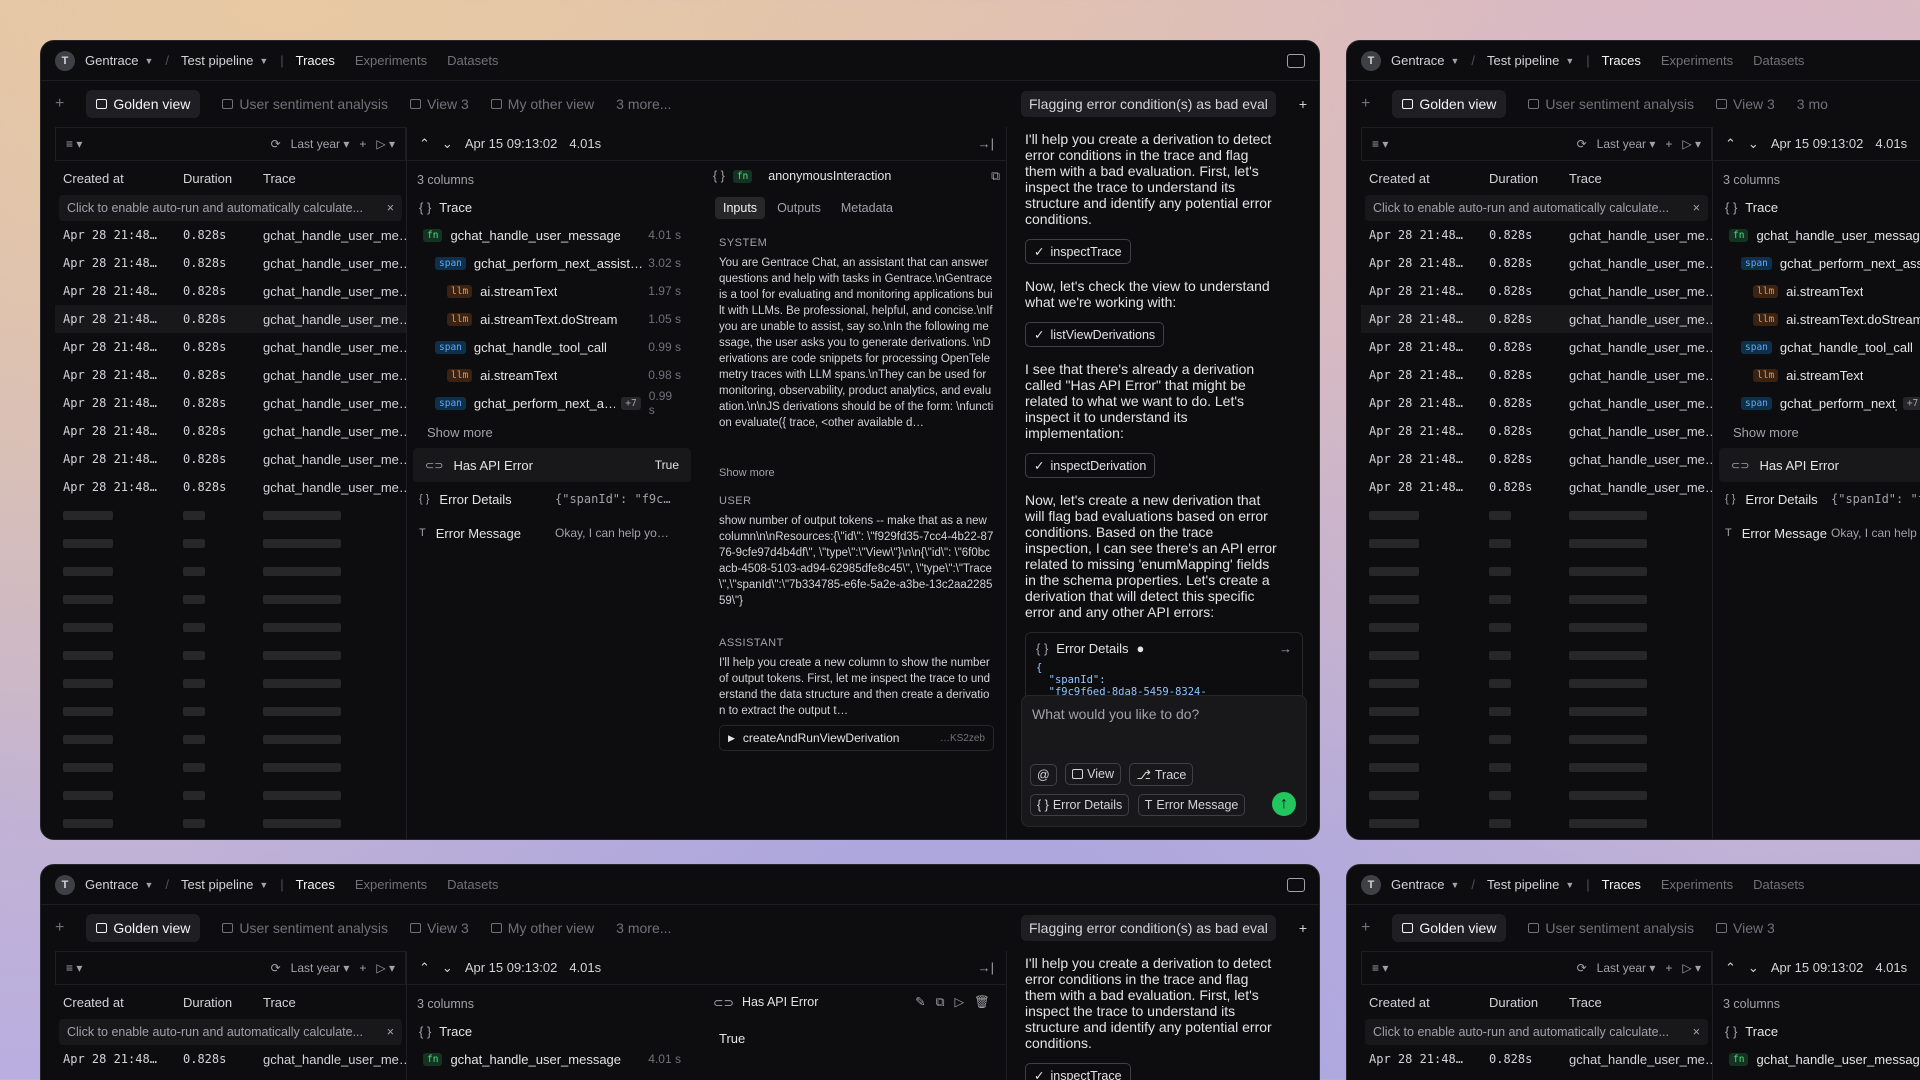  Describe the element at coordinates (1296, 60) in the screenshot. I see `chat-icon` at that location.